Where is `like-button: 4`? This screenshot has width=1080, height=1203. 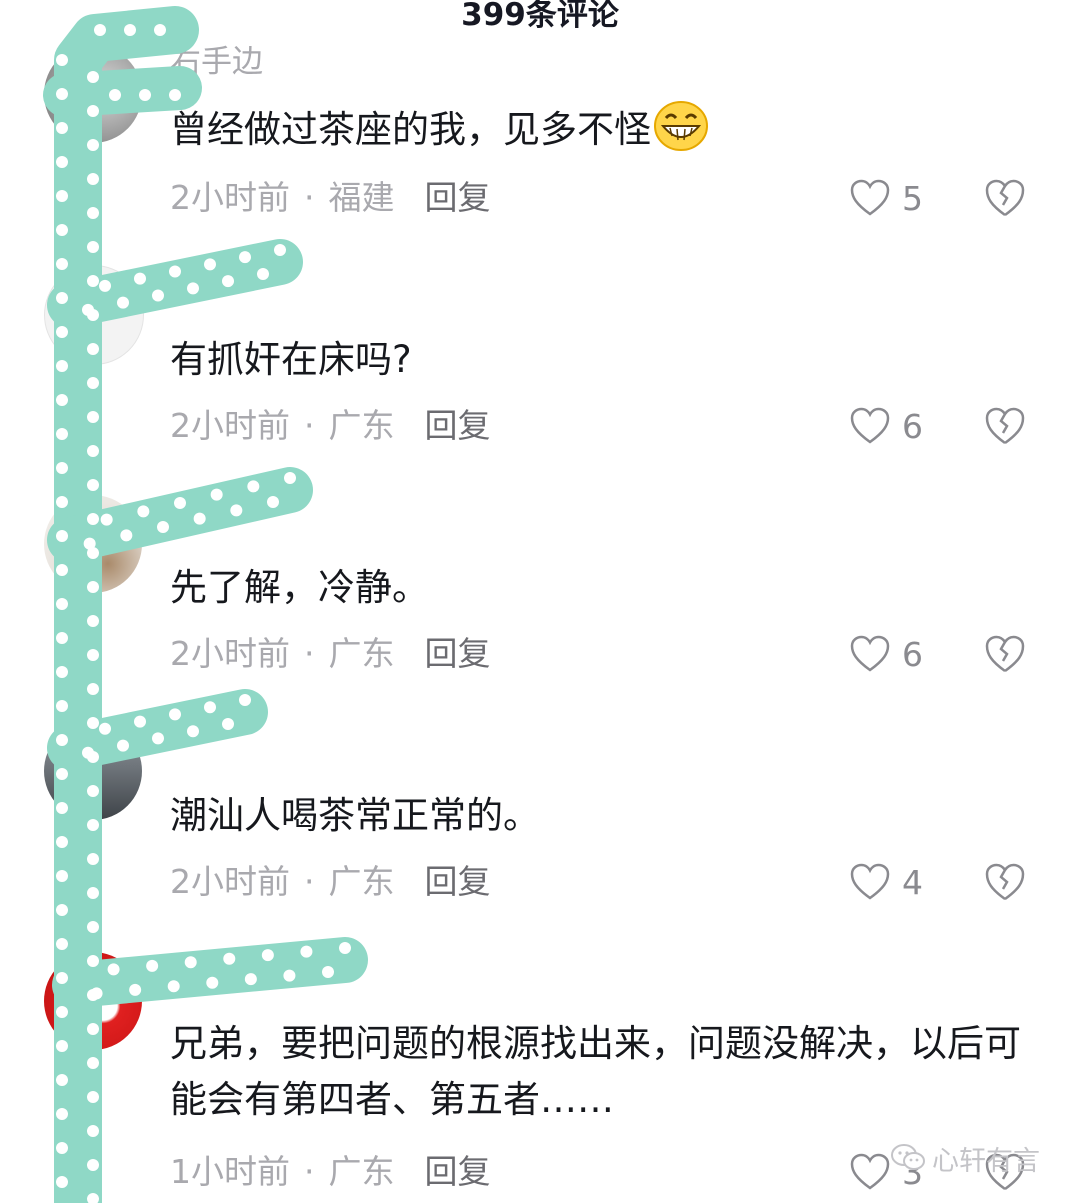
like-button: 4 is located at coordinates (886, 882).